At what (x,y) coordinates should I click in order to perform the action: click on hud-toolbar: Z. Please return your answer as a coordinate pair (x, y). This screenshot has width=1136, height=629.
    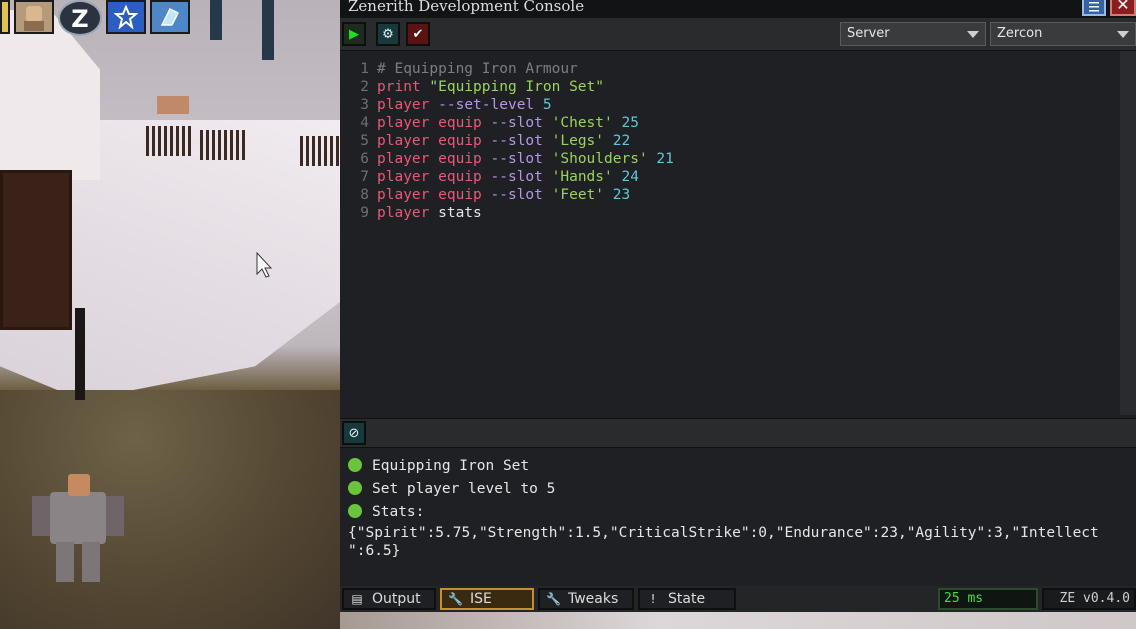
    Looking at the image, I should click on (95, 18).